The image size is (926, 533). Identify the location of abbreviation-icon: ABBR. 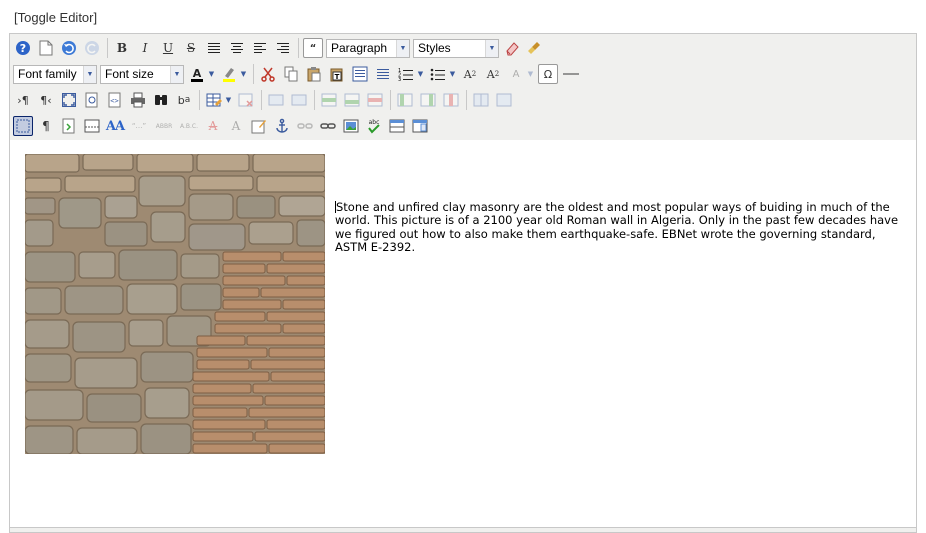
(164, 126).